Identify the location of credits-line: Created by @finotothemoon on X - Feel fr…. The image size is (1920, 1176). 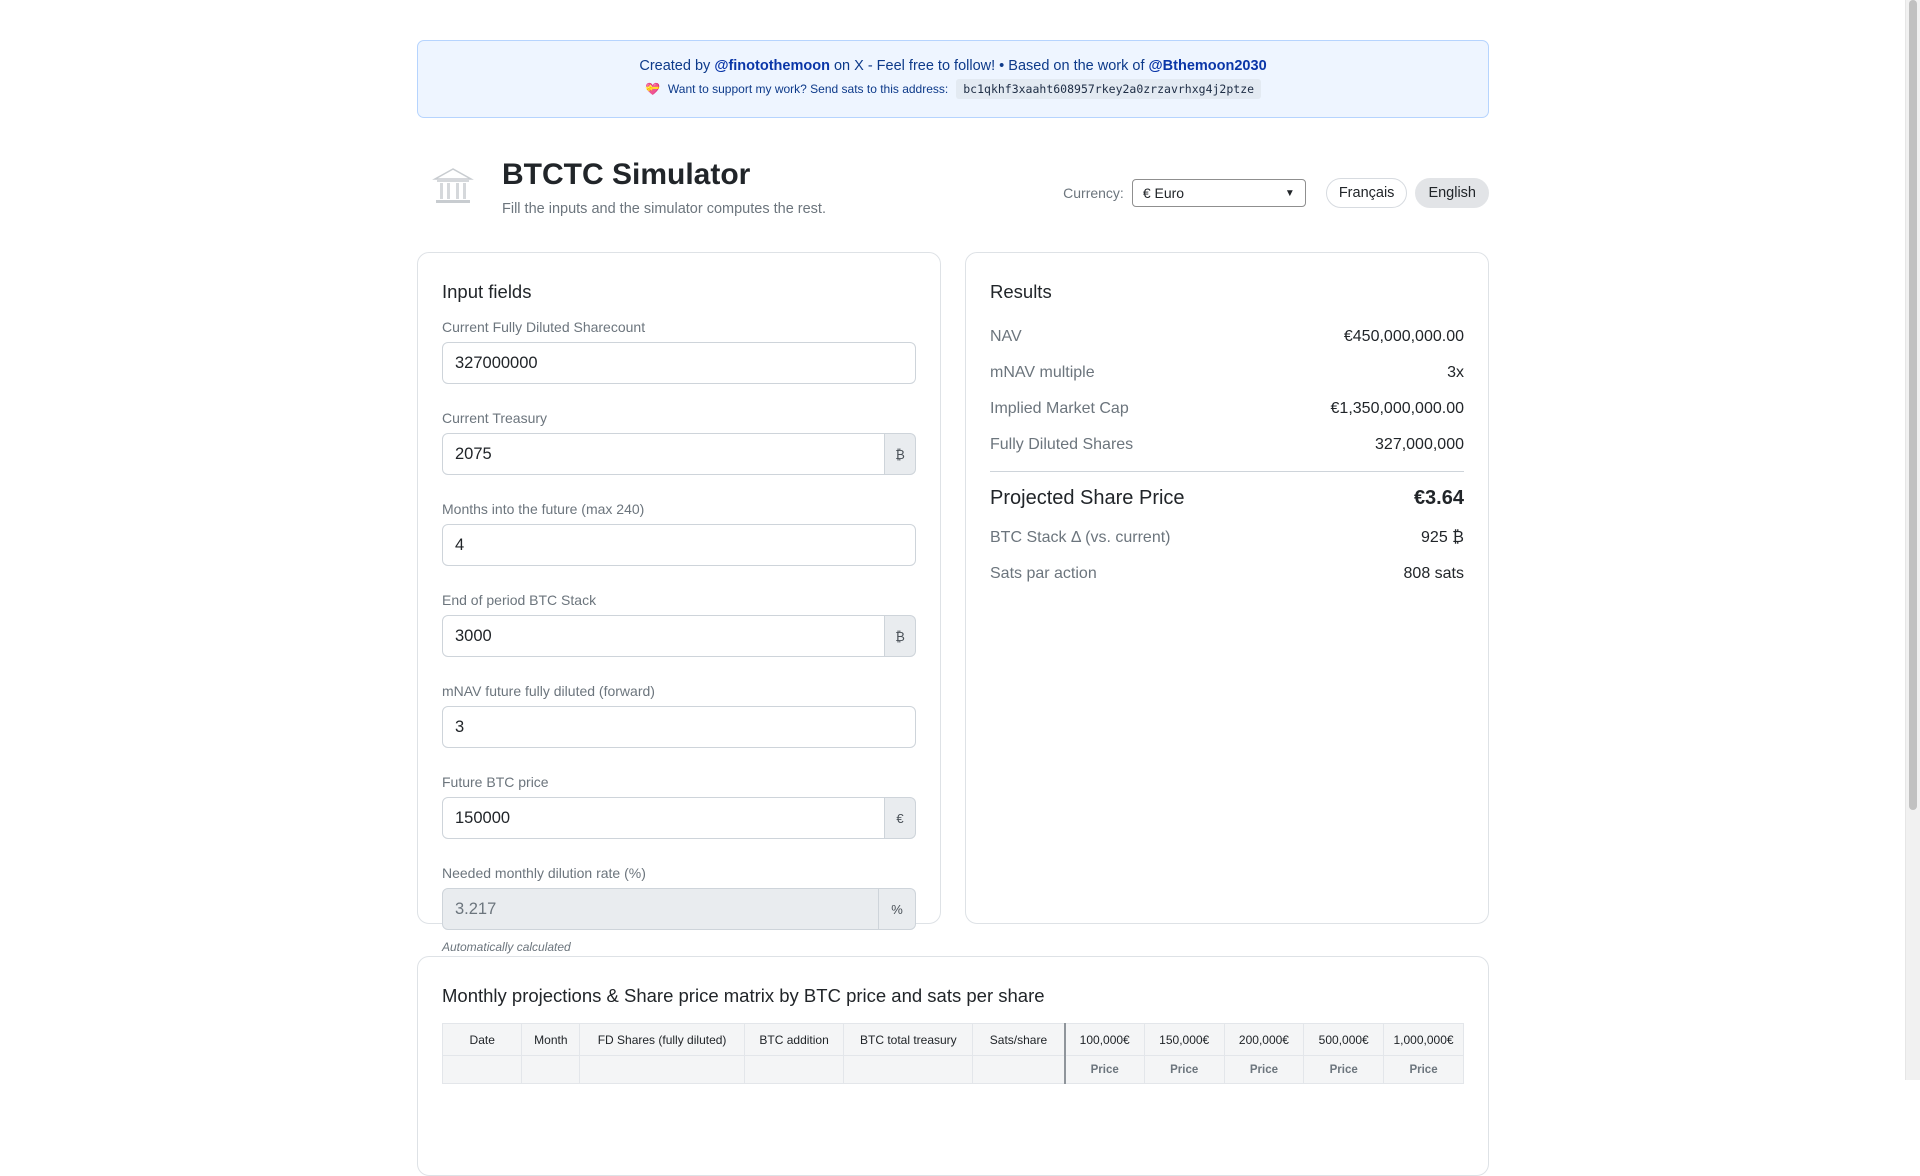
(953, 66).